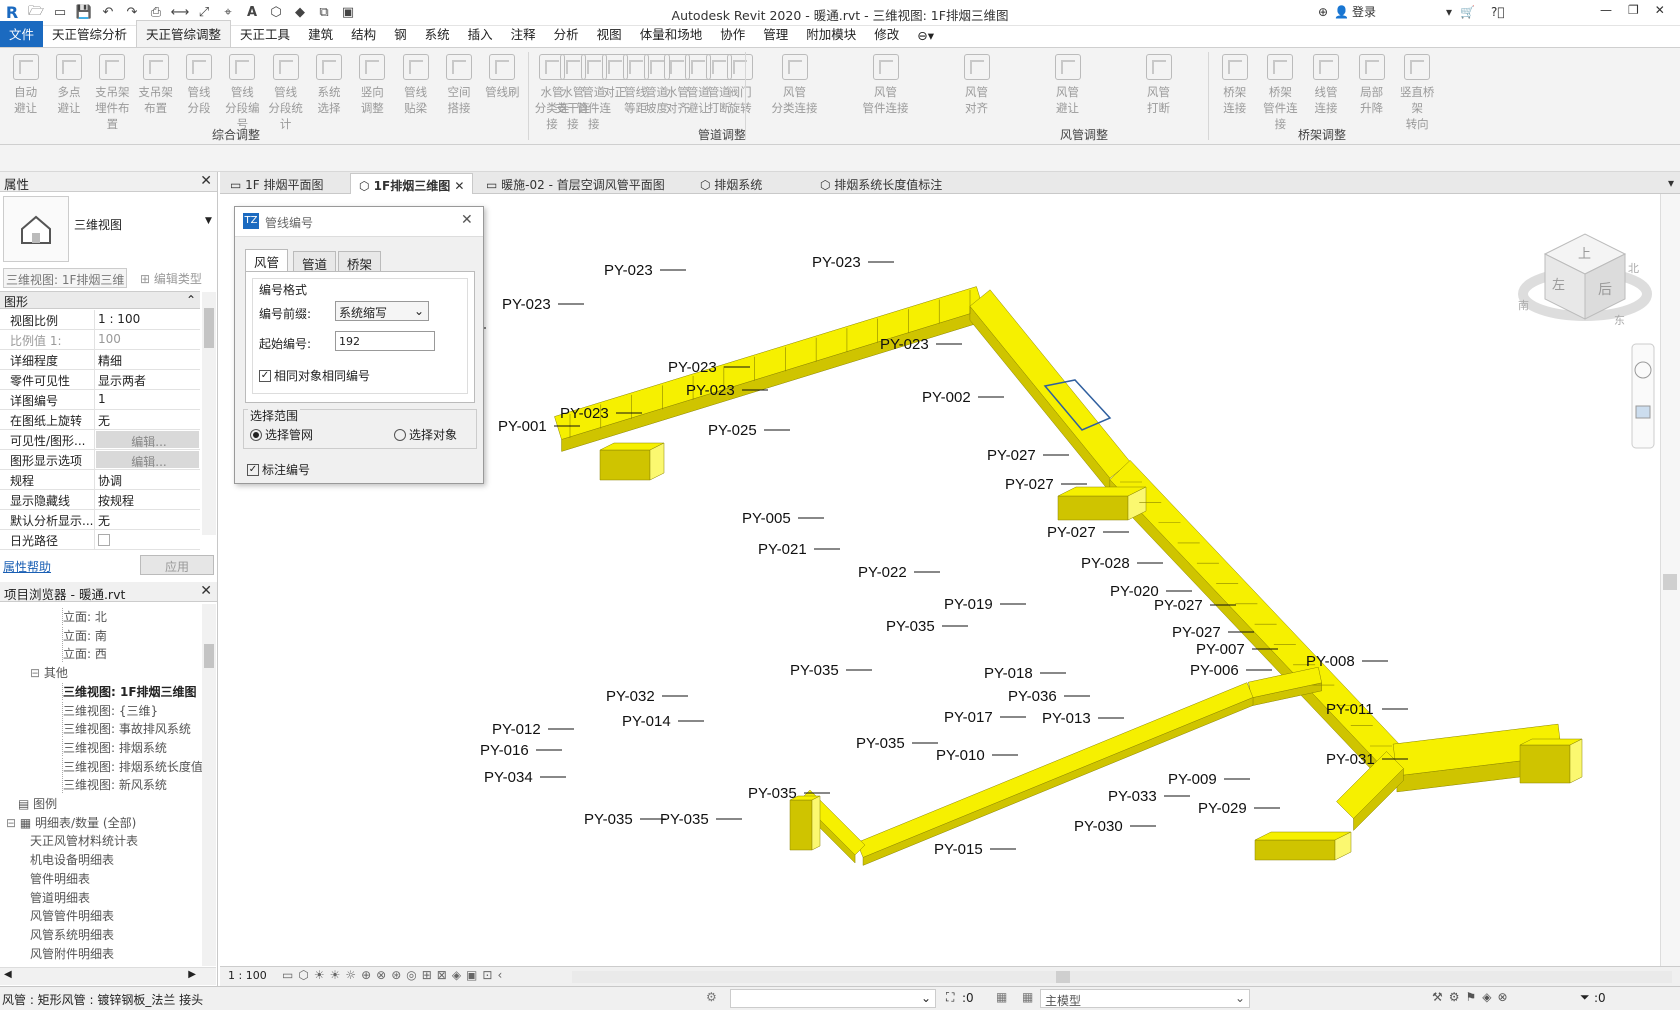  Describe the element at coordinates (147, 499) in the screenshot. I see `property-value: 按规程` at that location.